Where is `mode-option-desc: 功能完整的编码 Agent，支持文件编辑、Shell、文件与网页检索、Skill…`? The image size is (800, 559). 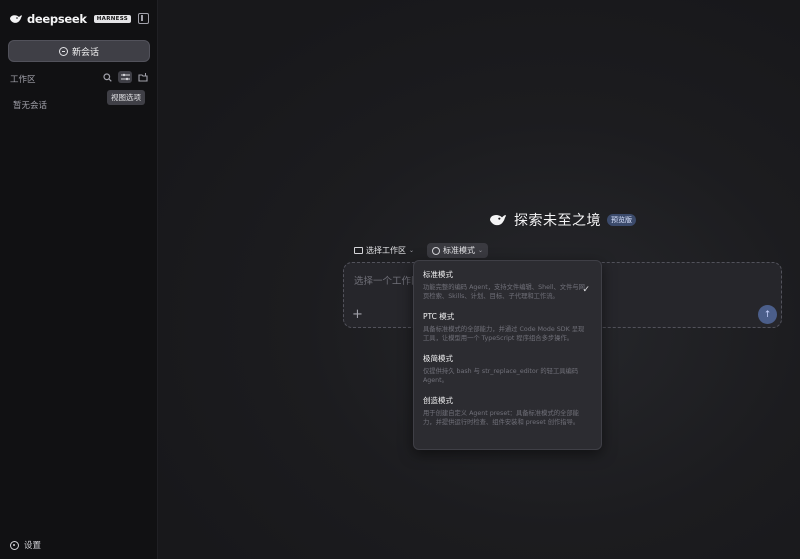 mode-option-desc: 功能完整的编码 Agent，支持文件编辑、Shell、文件与网页检索、Skill… is located at coordinates (504, 292).